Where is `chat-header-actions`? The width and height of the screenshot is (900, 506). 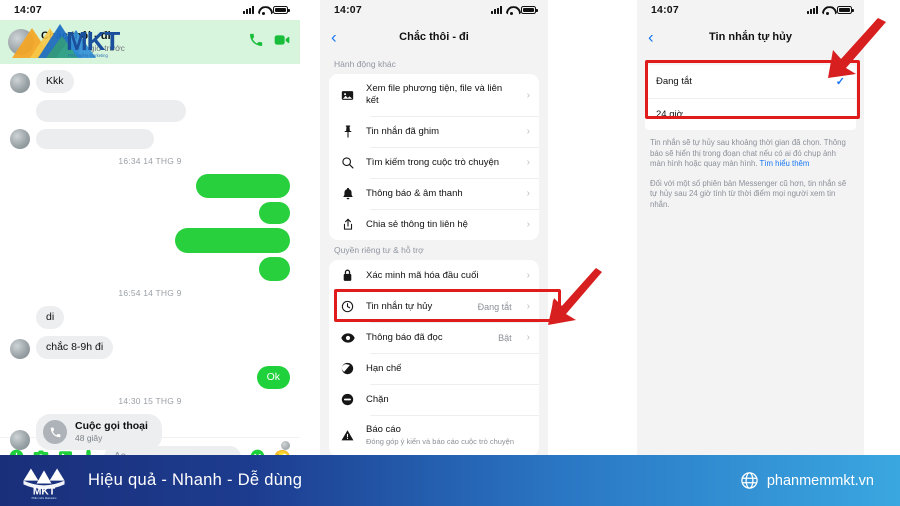
chat-header-actions is located at coordinates (269, 42).